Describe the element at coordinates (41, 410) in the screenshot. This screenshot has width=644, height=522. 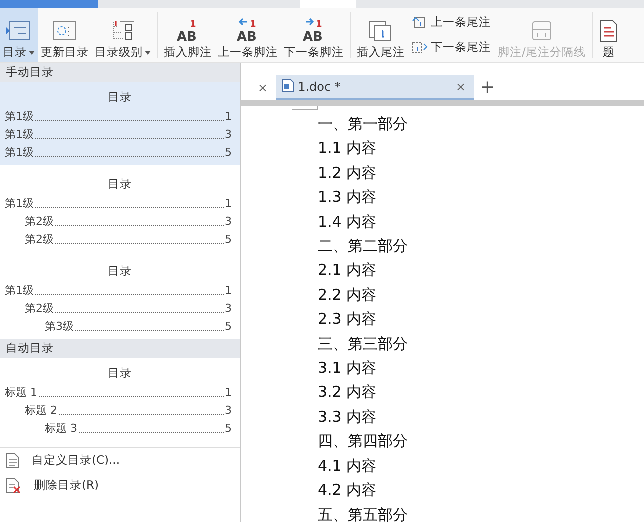
I see `toc-entry-label: 标题 2` at that location.